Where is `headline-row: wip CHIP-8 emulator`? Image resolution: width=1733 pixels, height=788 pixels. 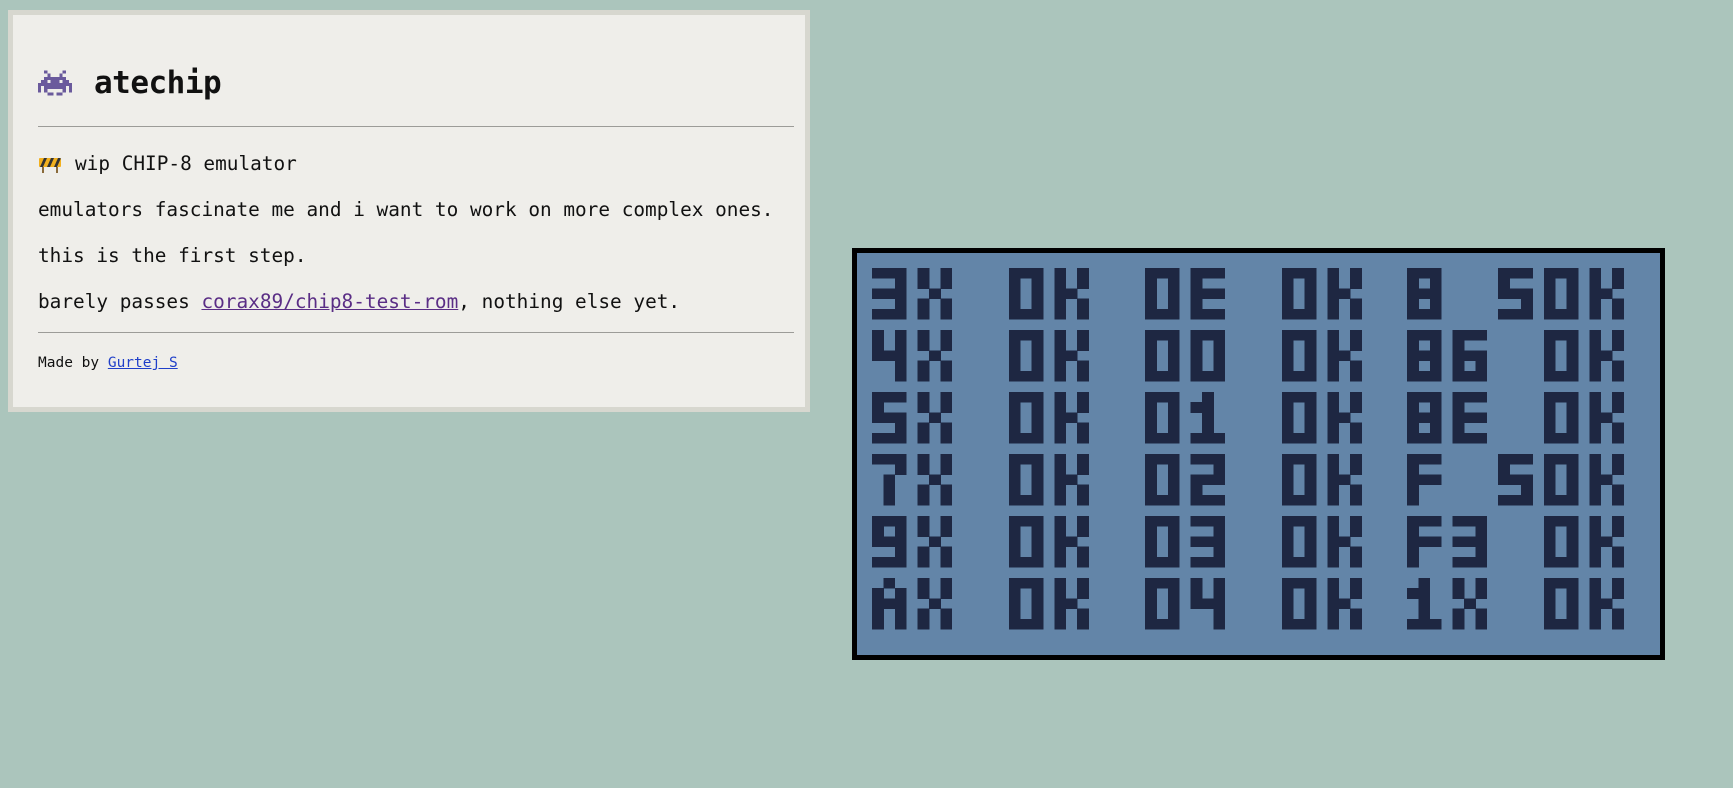 headline-row: wip CHIP-8 emulator is located at coordinates (167, 163).